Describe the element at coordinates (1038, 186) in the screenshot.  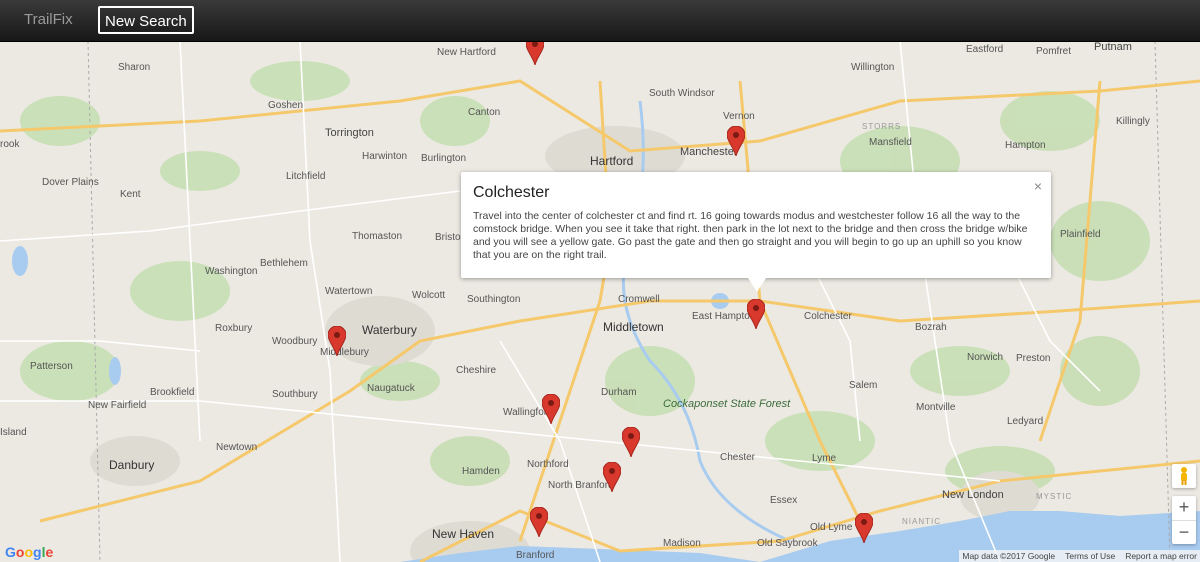
I see `close-icon: ×` at that location.